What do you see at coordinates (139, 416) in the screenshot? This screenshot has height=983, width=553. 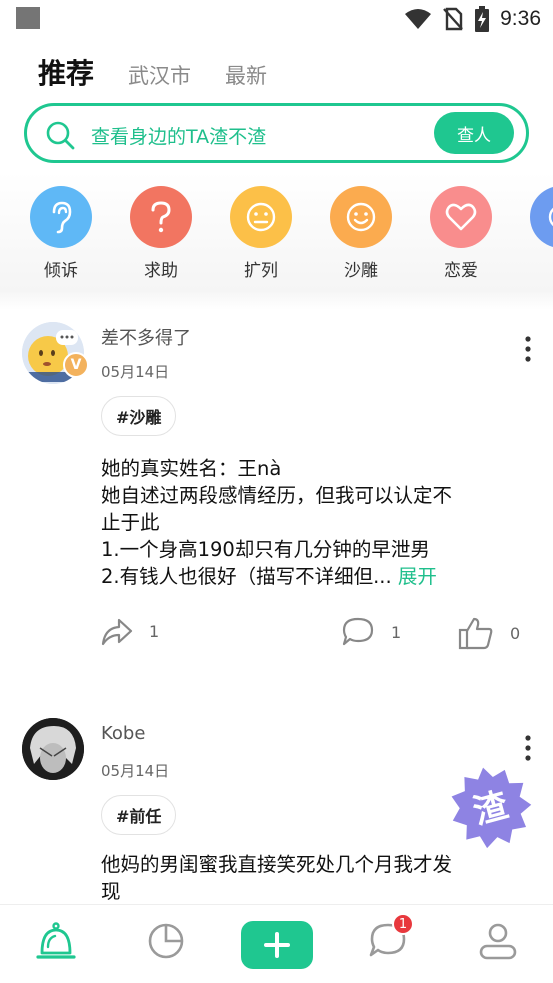 I see `post-tag: #沙雕` at bounding box center [139, 416].